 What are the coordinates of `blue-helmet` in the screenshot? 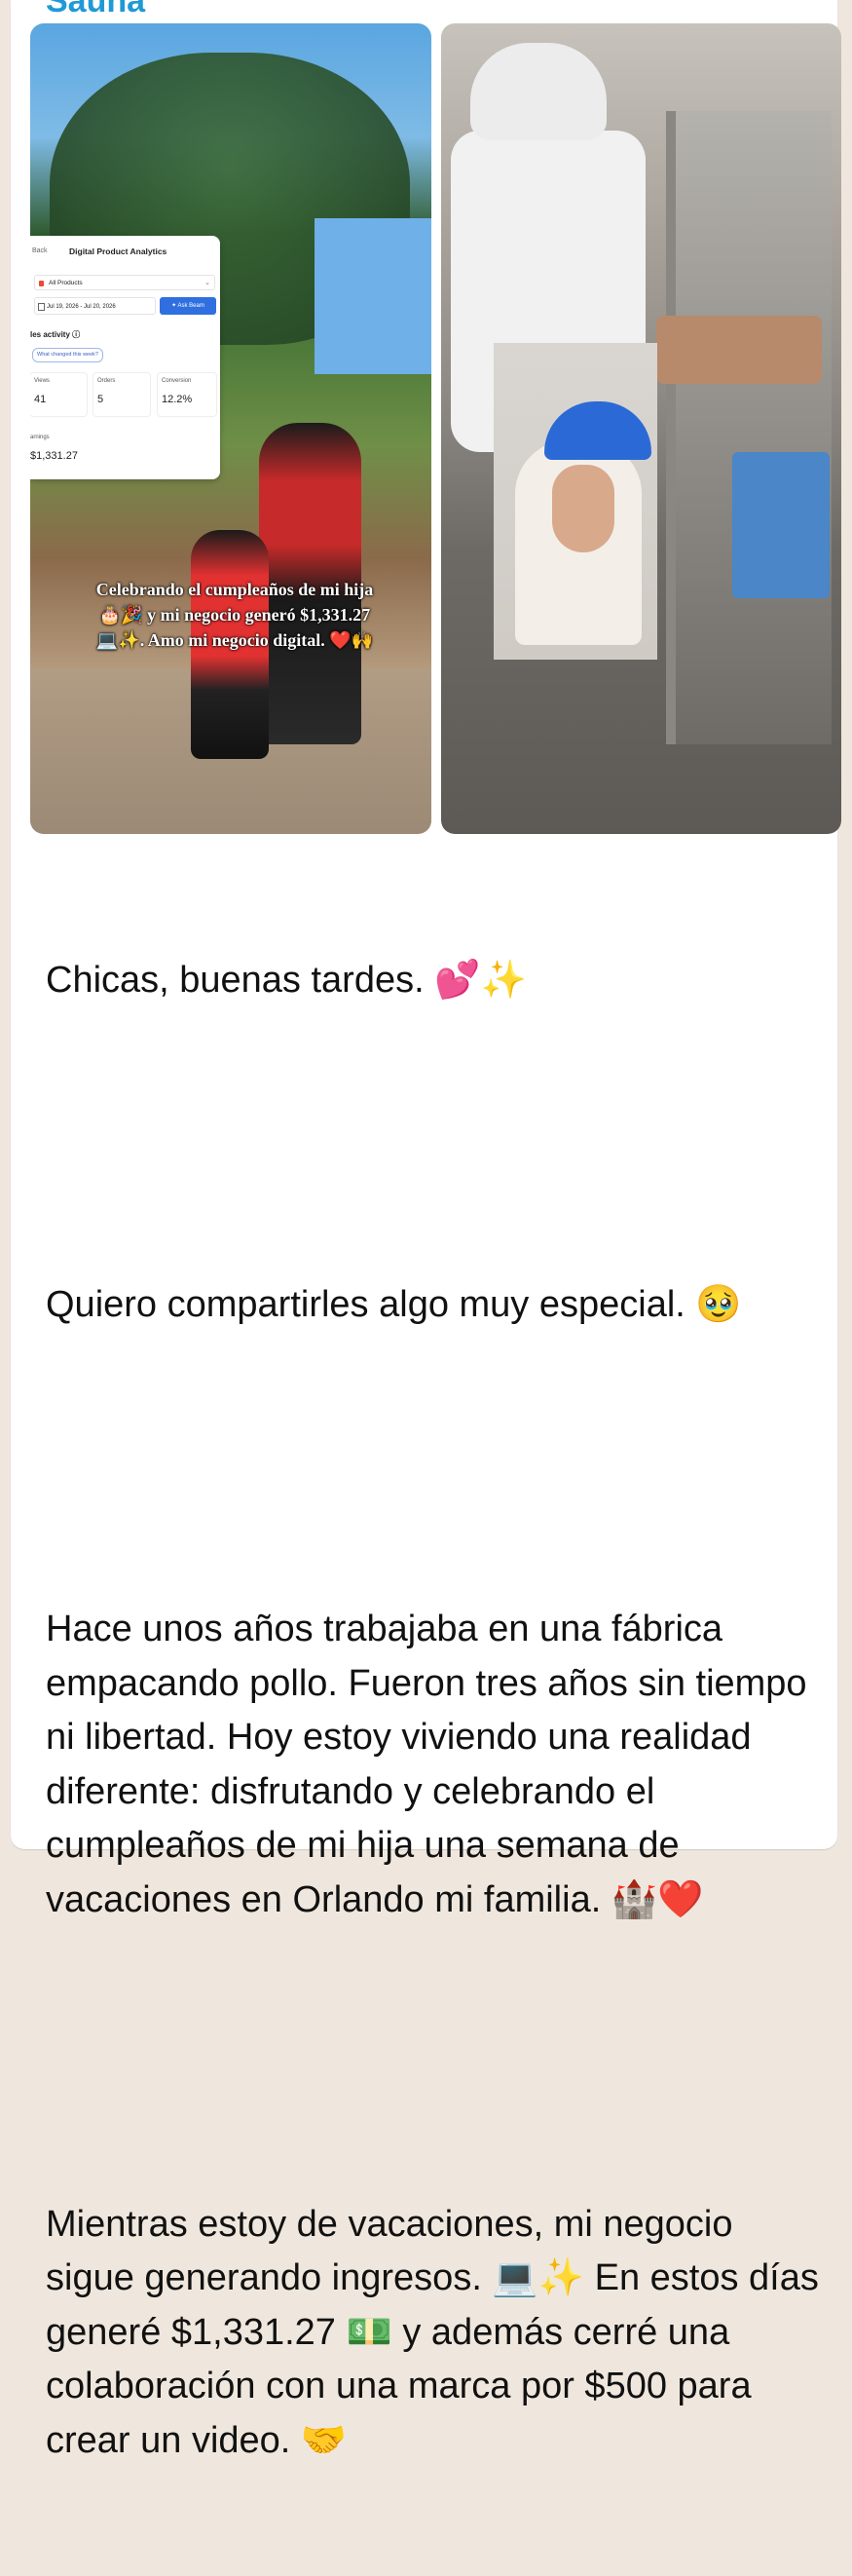 It's located at (597, 430).